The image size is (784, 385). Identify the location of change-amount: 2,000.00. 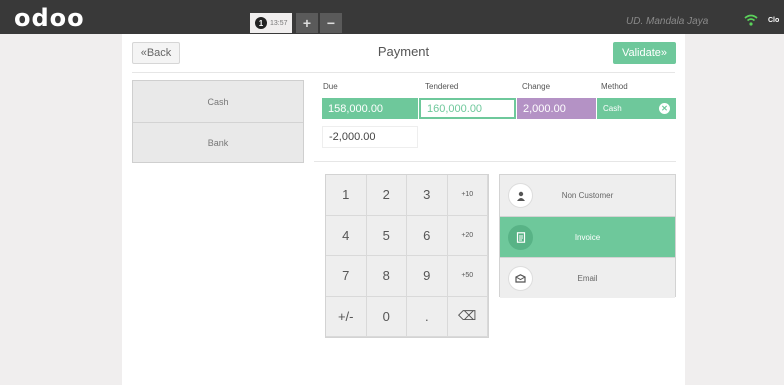
(556, 108).